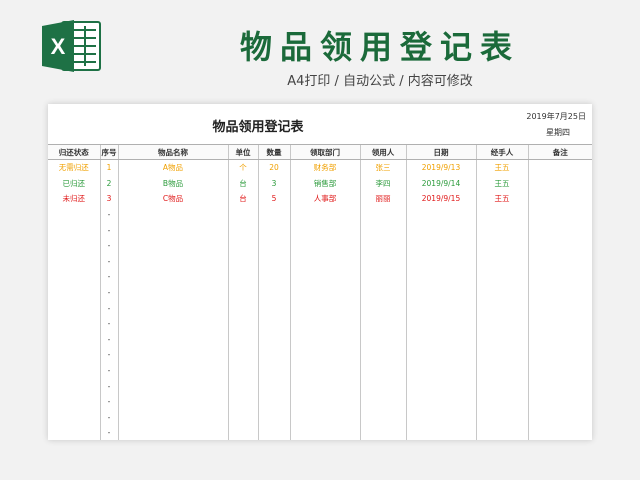  What do you see at coordinates (440, 183) in the screenshot?
I see `date-cell: 2019/9/14` at bounding box center [440, 183].